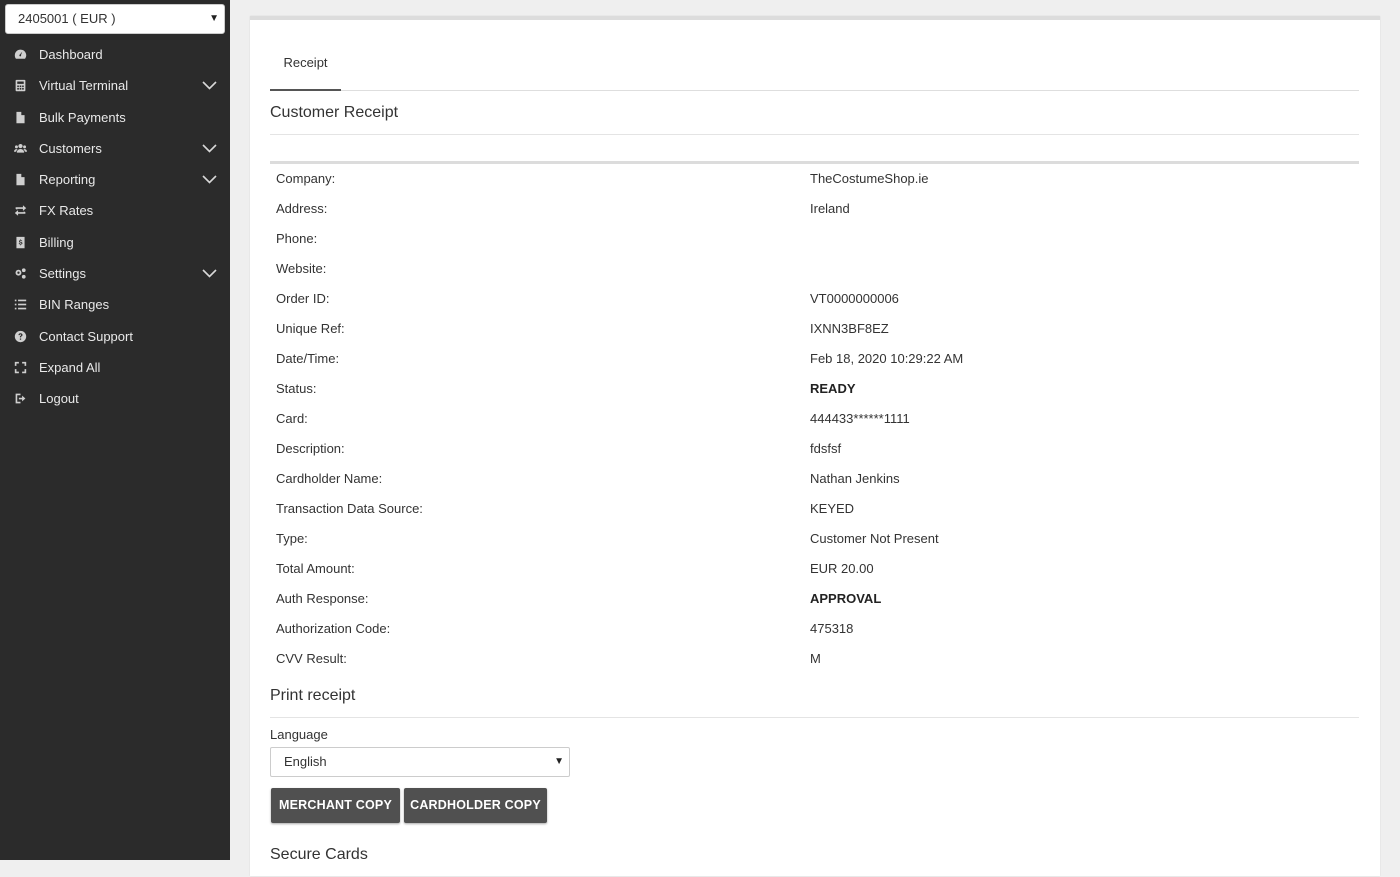 The image size is (1400, 877). What do you see at coordinates (833, 388) in the screenshot?
I see `status-value: READY` at bounding box center [833, 388].